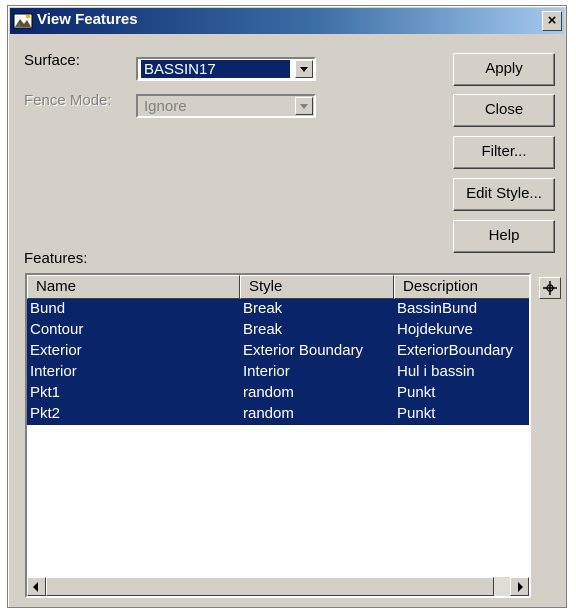 Image resolution: width=576 pixels, height=614 pixels. What do you see at coordinates (303, 350) in the screenshot?
I see `feature-style: Exterior Boundary` at bounding box center [303, 350].